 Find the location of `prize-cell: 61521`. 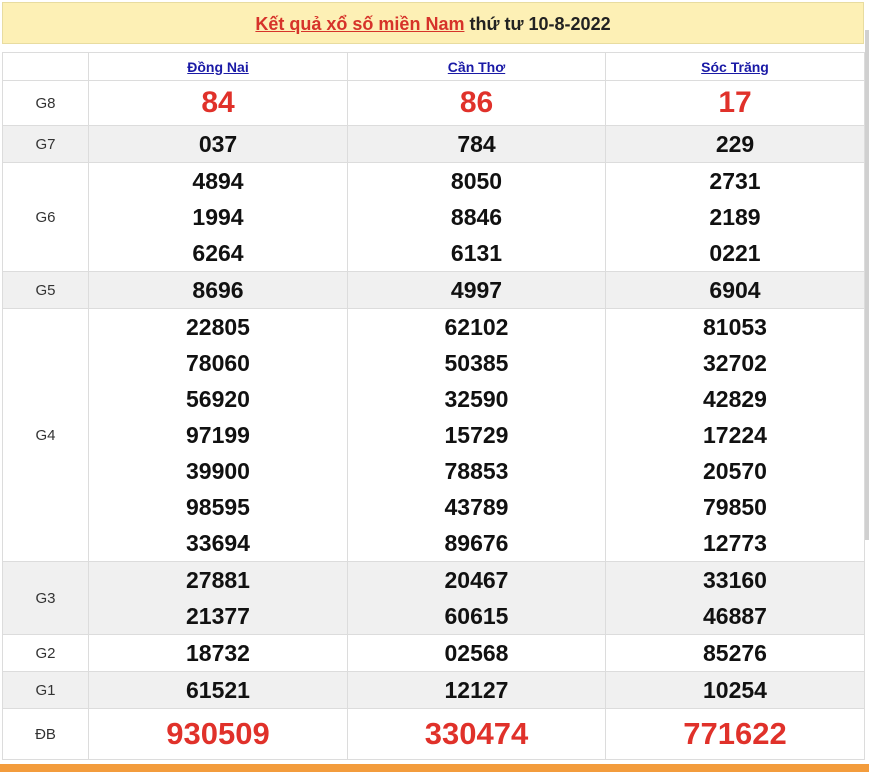

prize-cell: 61521 is located at coordinates (218, 690).